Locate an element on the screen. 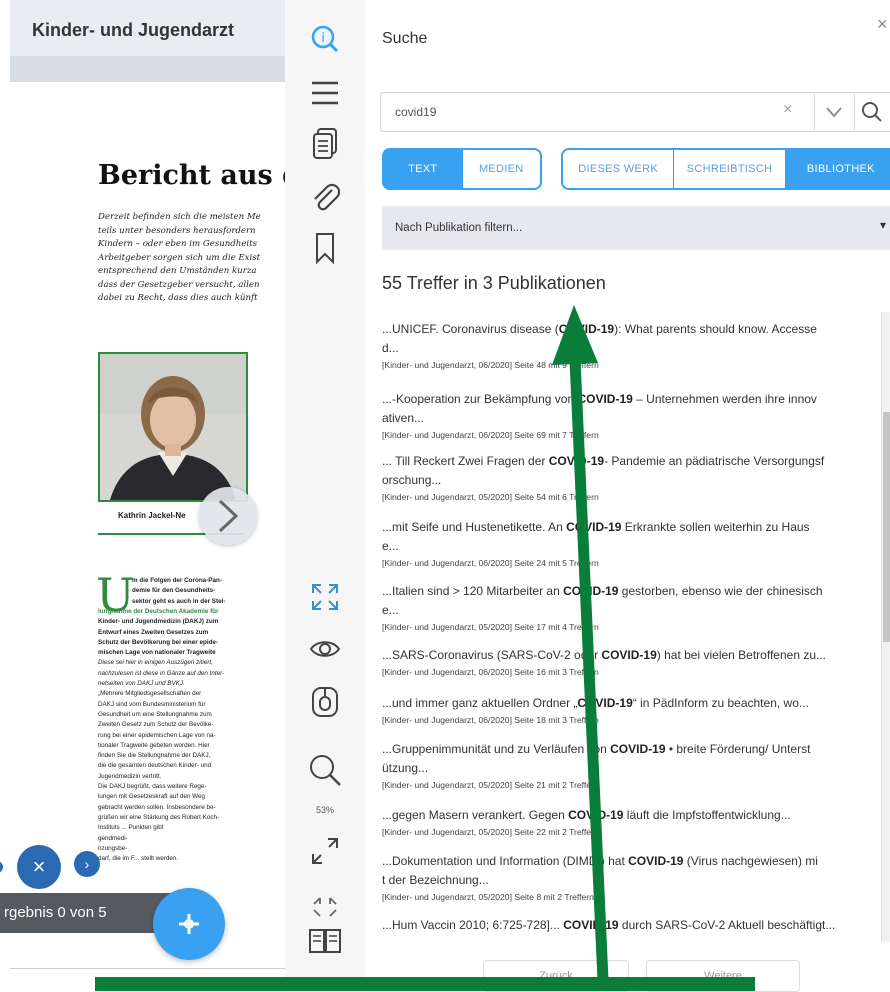 This screenshot has height=992, width=890. menu-icon is located at coordinates (325, 93).